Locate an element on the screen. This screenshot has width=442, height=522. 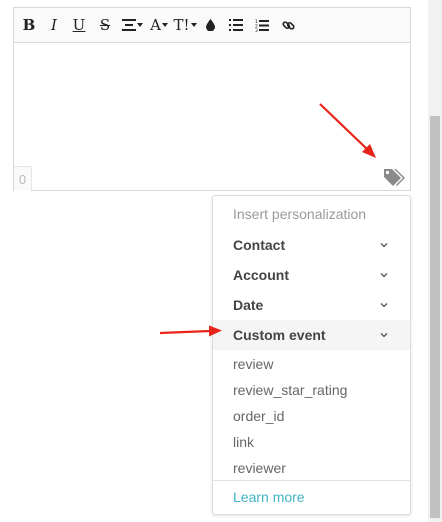
group-contact: Contact is located at coordinates (311, 245).